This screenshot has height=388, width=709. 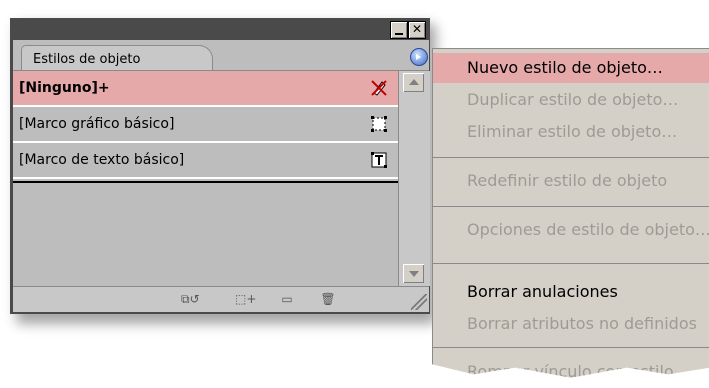 What do you see at coordinates (205, 125) in the screenshot?
I see `style-row-graphic-frame: [Marco gráfico básico]` at bounding box center [205, 125].